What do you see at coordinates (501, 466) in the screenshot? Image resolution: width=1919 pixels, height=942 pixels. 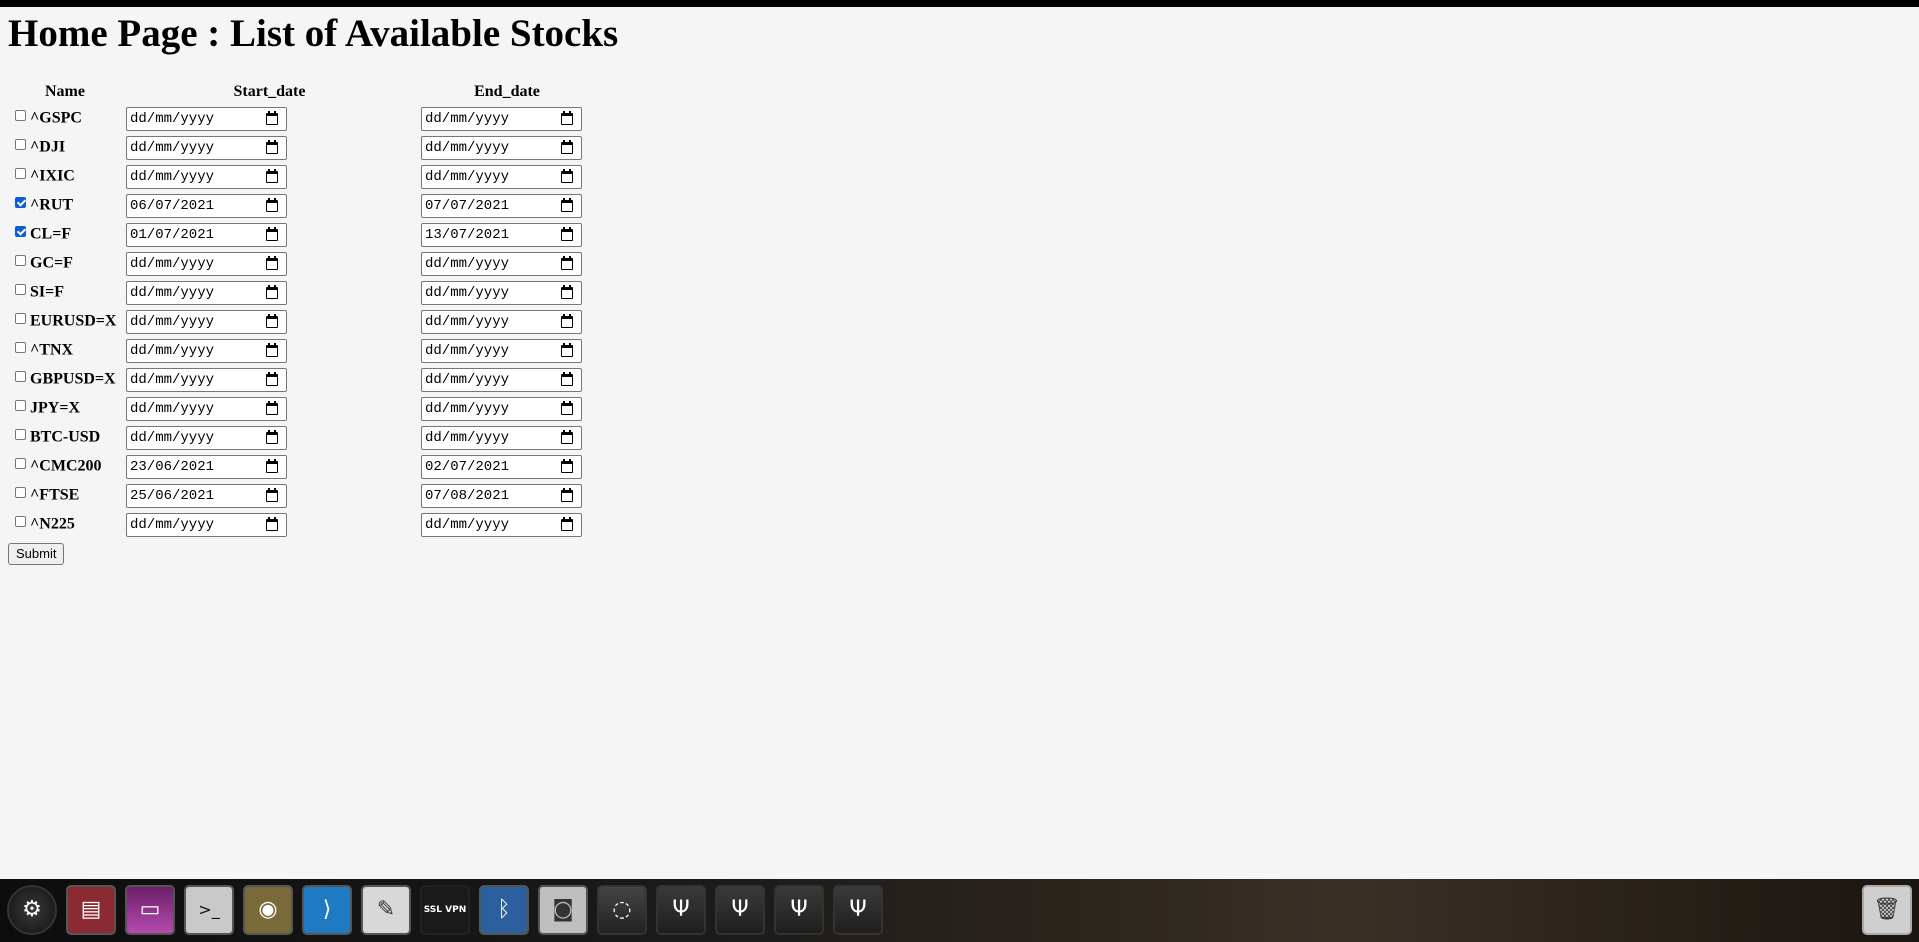 I see `end-date-input: 02/07/2021` at bounding box center [501, 466].